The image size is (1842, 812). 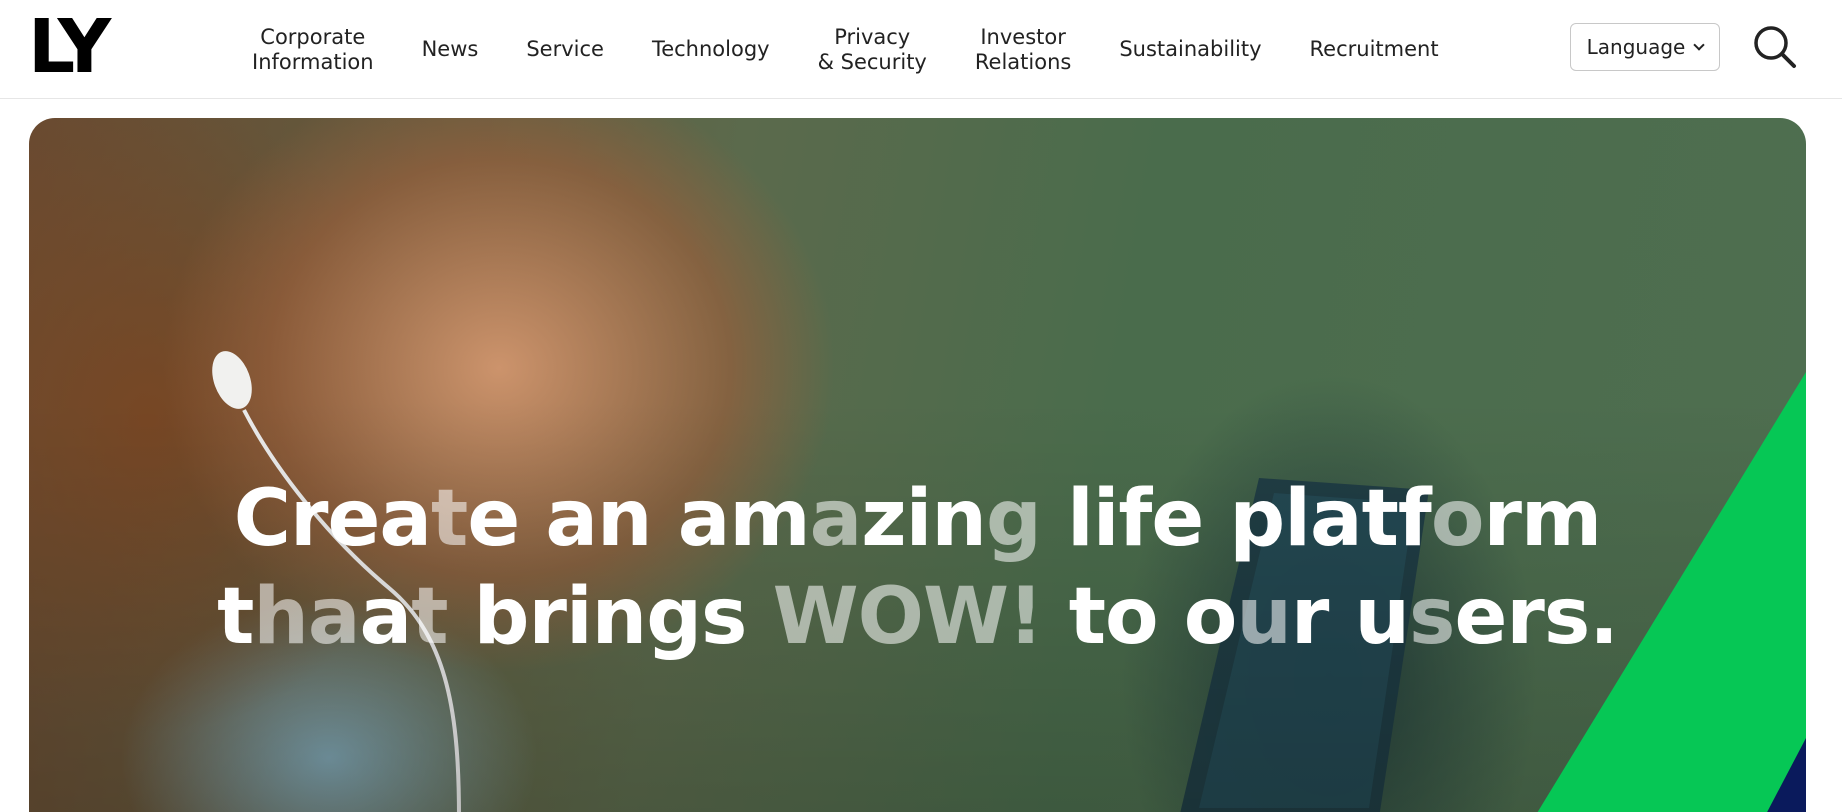 I want to click on nav-sustainability: Sustainability, so click(x=1190, y=49).